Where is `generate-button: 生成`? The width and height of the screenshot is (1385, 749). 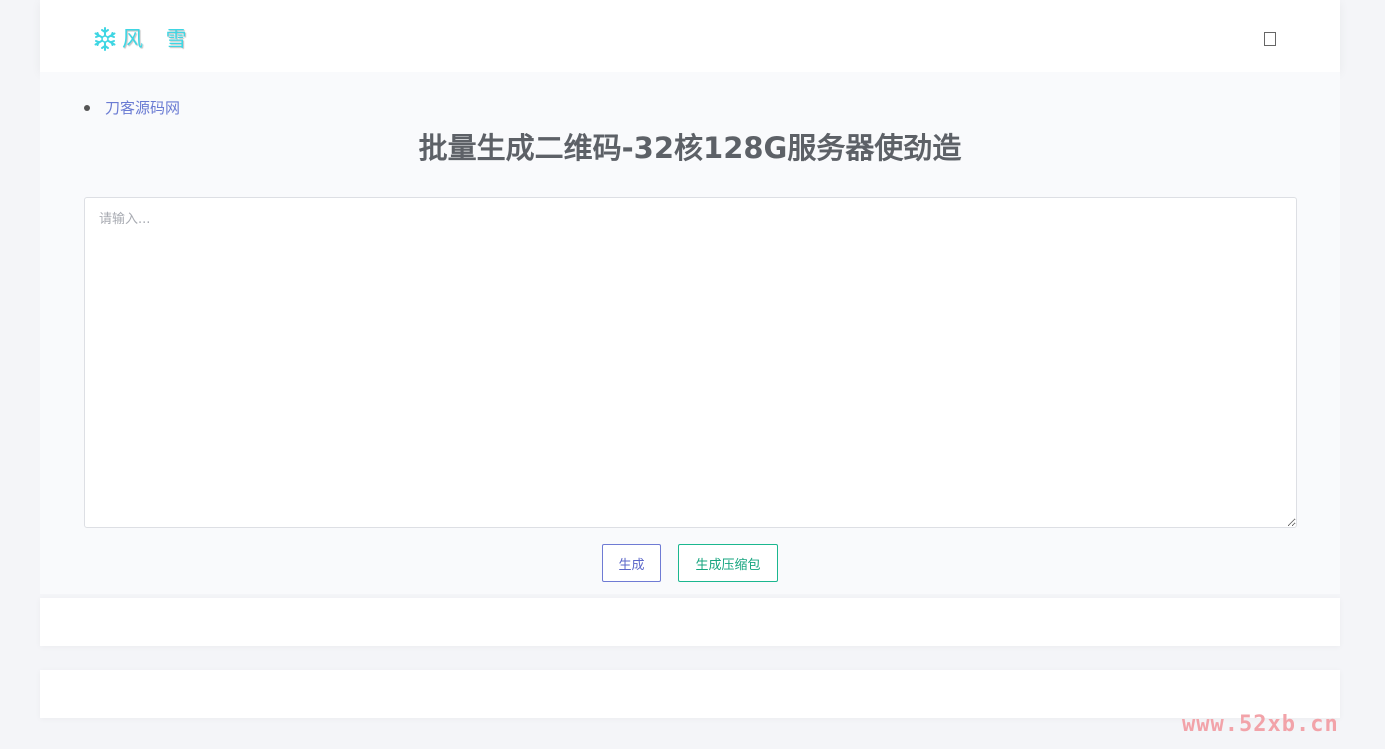
generate-button: 生成 is located at coordinates (631, 563).